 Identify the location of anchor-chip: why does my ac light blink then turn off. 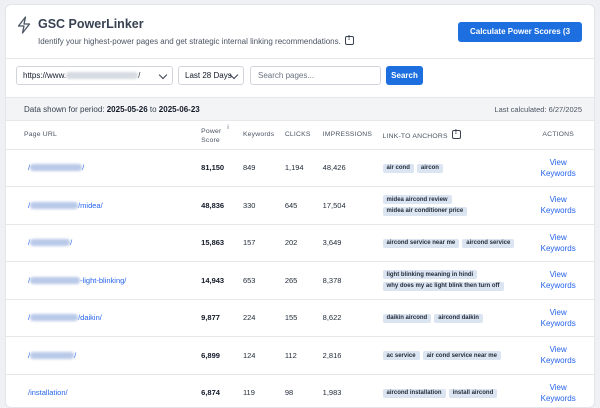
(443, 286).